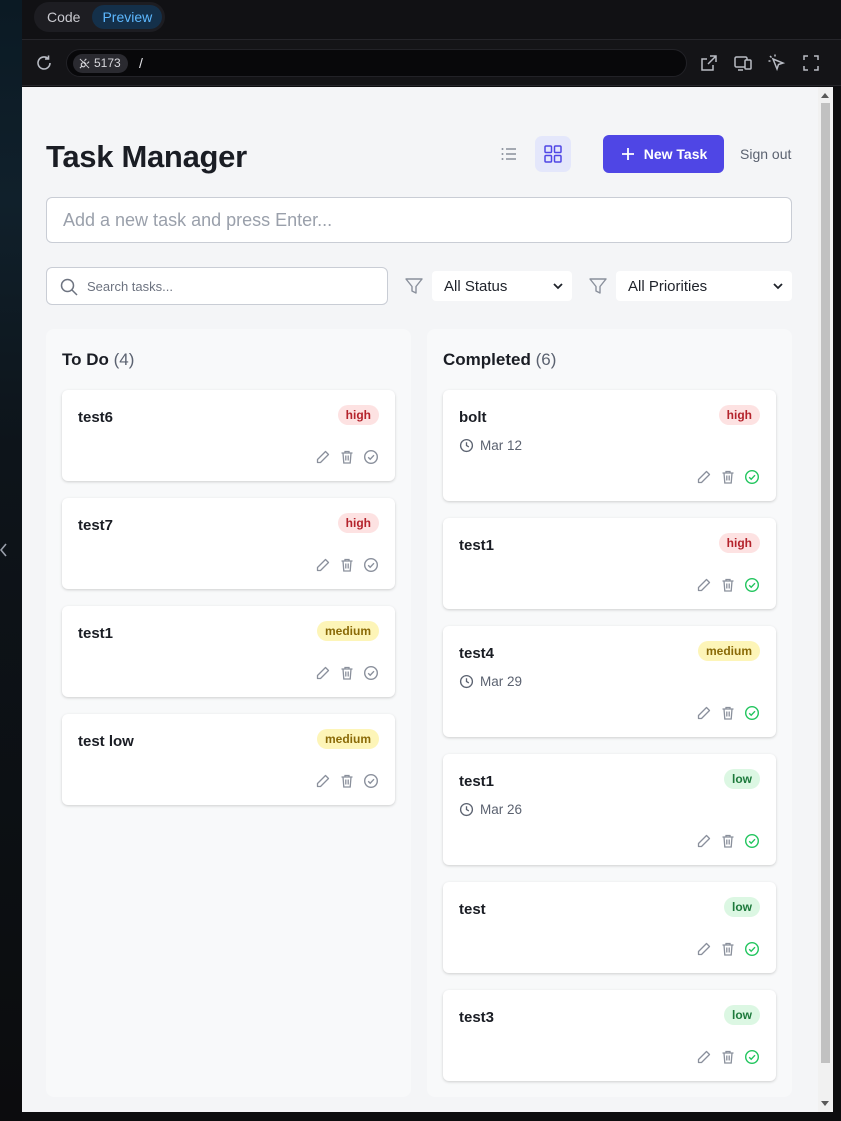 The width and height of the screenshot is (841, 1121). What do you see at coordinates (124, 359) in the screenshot?
I see `column-count: (4)` at bounding box center [124, 359].